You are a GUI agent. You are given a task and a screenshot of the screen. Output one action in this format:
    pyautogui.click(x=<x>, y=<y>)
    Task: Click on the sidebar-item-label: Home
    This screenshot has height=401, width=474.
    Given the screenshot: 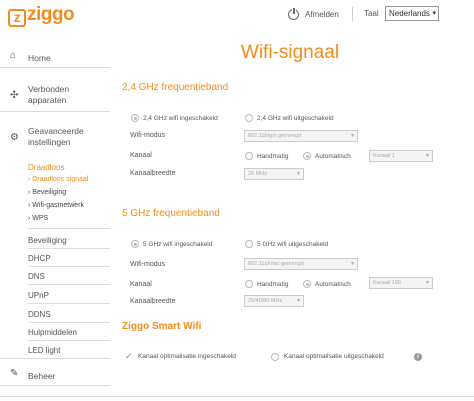 What is the action you would take?
    pyautogui.click(x=39, y=58)
    